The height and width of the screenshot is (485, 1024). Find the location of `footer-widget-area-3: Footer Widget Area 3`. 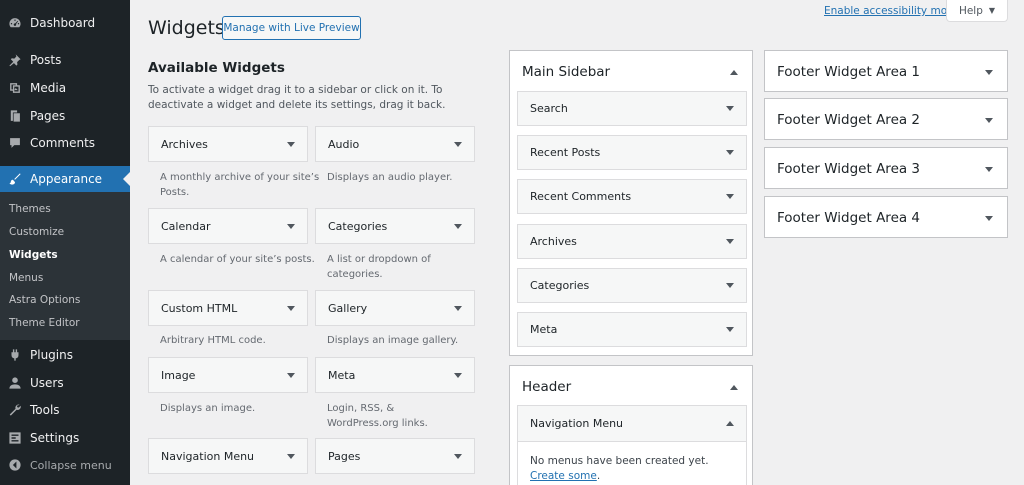

footer-widget-area-3: Footer Widget Area 3 is located at coordinates (886, 168).